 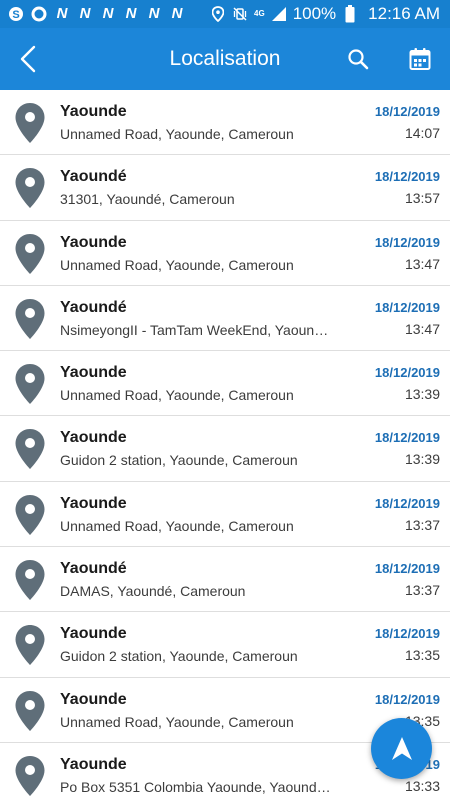 What do you see at coordinates (39, 14) in the screenshot?
I see `ring-icon` at bounding box center [39, 14].